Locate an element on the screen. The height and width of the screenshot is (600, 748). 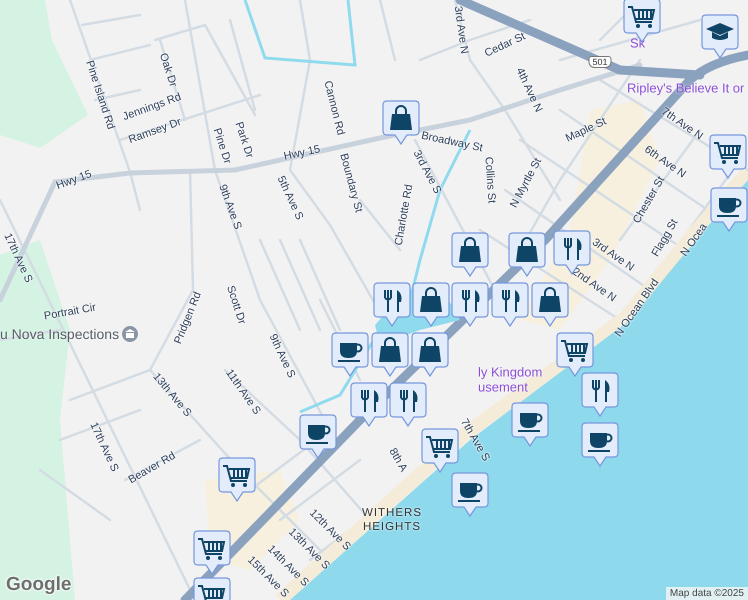
street-label: Pine Island Rd is located at coordinates (100, 95).